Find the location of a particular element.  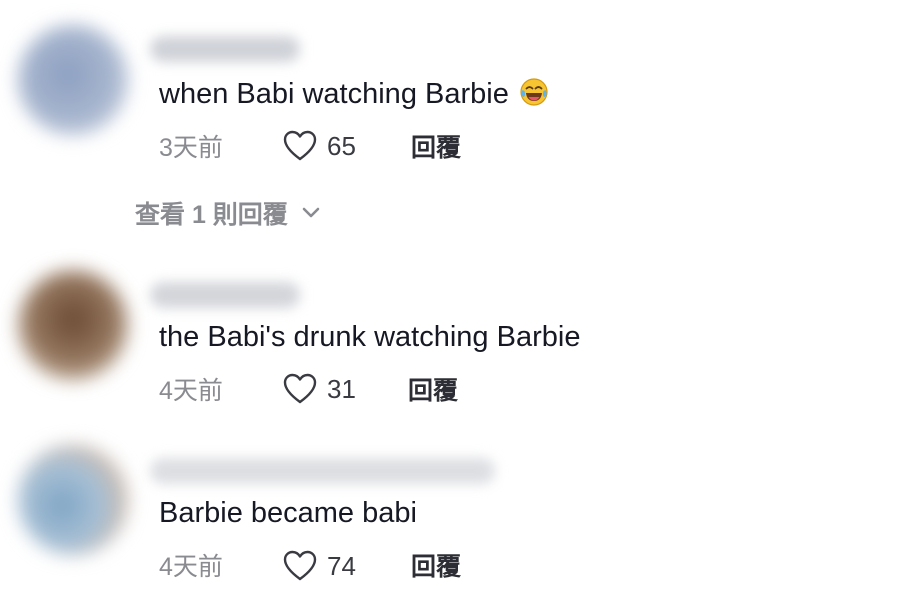

like-button: 74 is located at coordinates (319, 566).